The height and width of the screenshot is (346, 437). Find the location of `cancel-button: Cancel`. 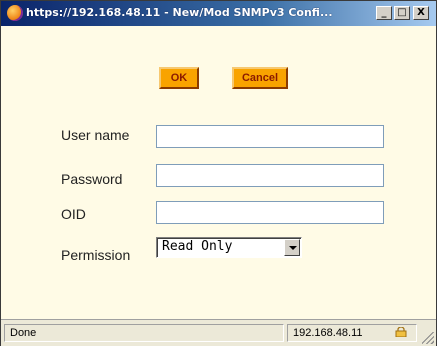

cancel-button: Cancel is located at coordinates (260, 78).